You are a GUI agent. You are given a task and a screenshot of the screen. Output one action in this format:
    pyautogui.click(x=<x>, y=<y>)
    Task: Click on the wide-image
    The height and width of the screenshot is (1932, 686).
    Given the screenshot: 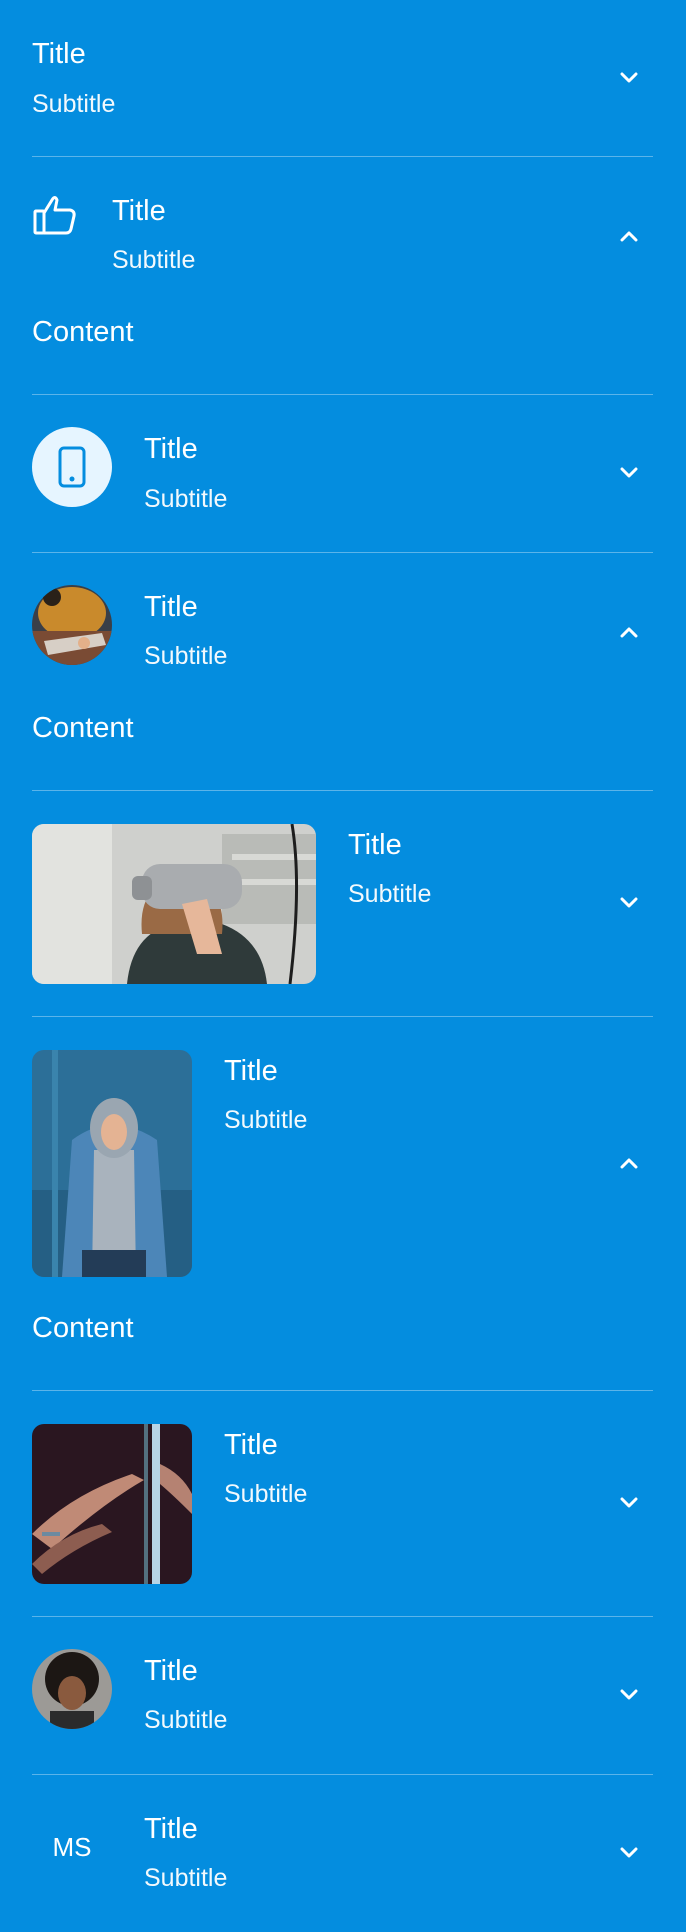 What is the action you would take?
    pyautogui.click(x=174, y=904)
    